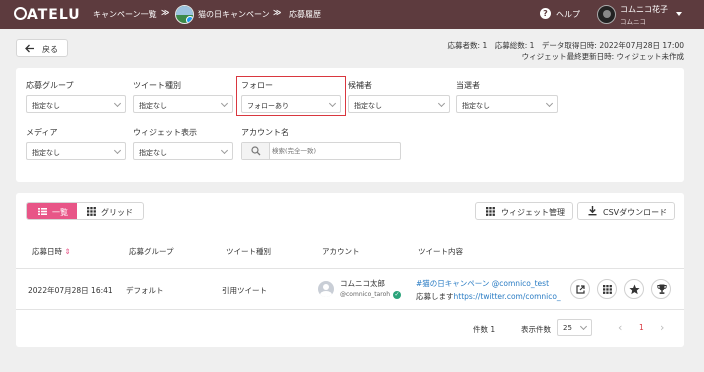  What do you see at coordinates (76, 104) in the screenshot?
I see `filter-group-select: 指定なし` at bounding box center [76, 104].